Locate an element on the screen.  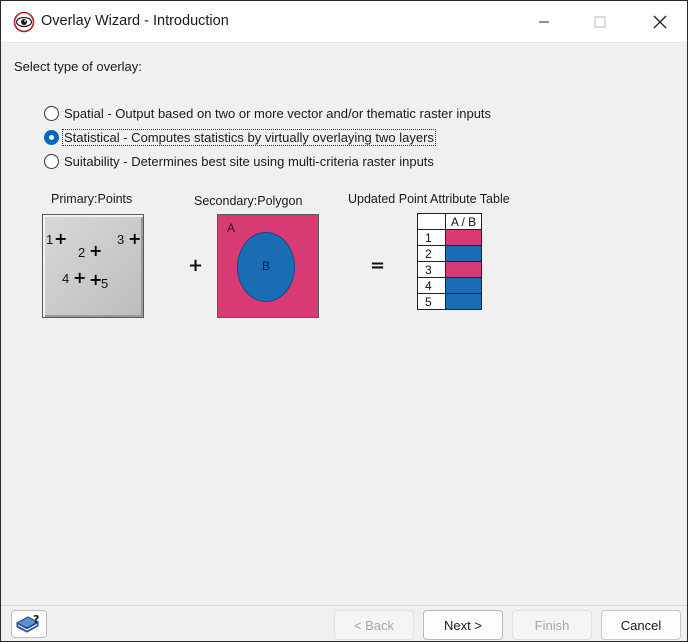
table-row-id: 2 is located at coordinates (431, 253).